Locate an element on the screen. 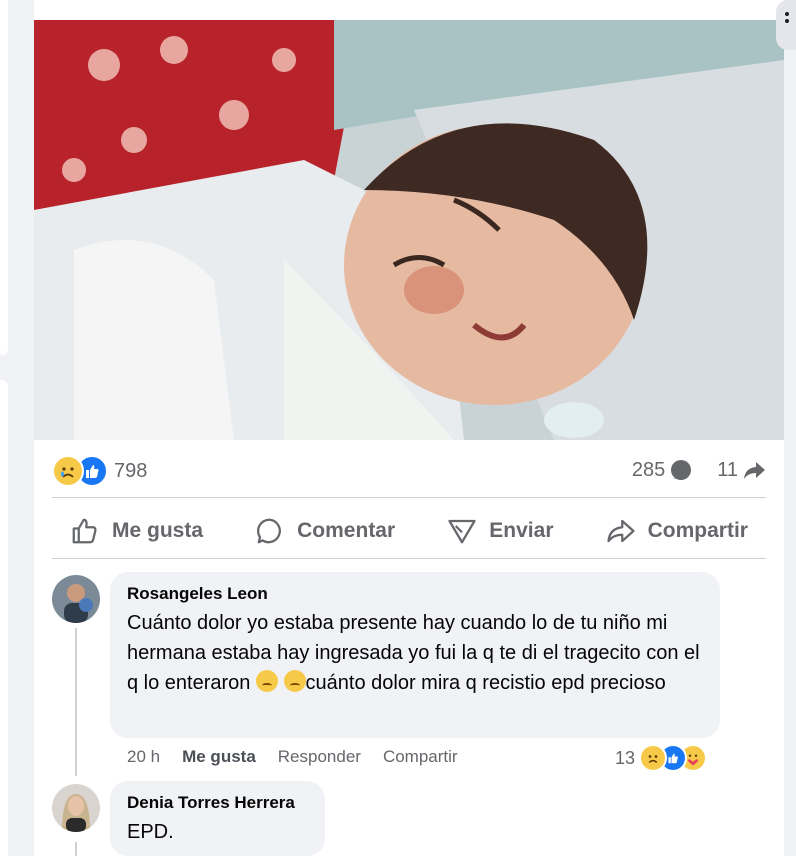  share-arrow-icon is located at coordinates (754, 470).